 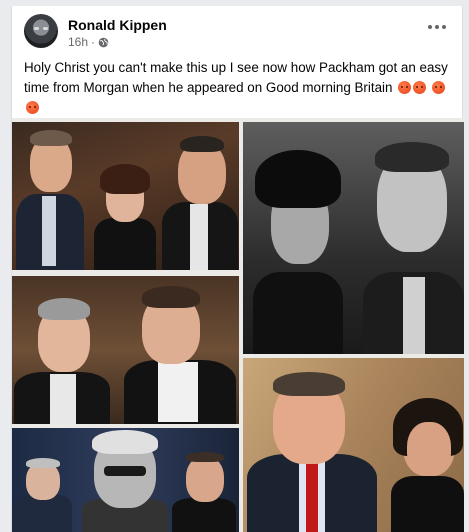 What do you see at coordinates (78, 42) in the screenshot?
I see `post-time: 16h` at bounding box center [78, 42].